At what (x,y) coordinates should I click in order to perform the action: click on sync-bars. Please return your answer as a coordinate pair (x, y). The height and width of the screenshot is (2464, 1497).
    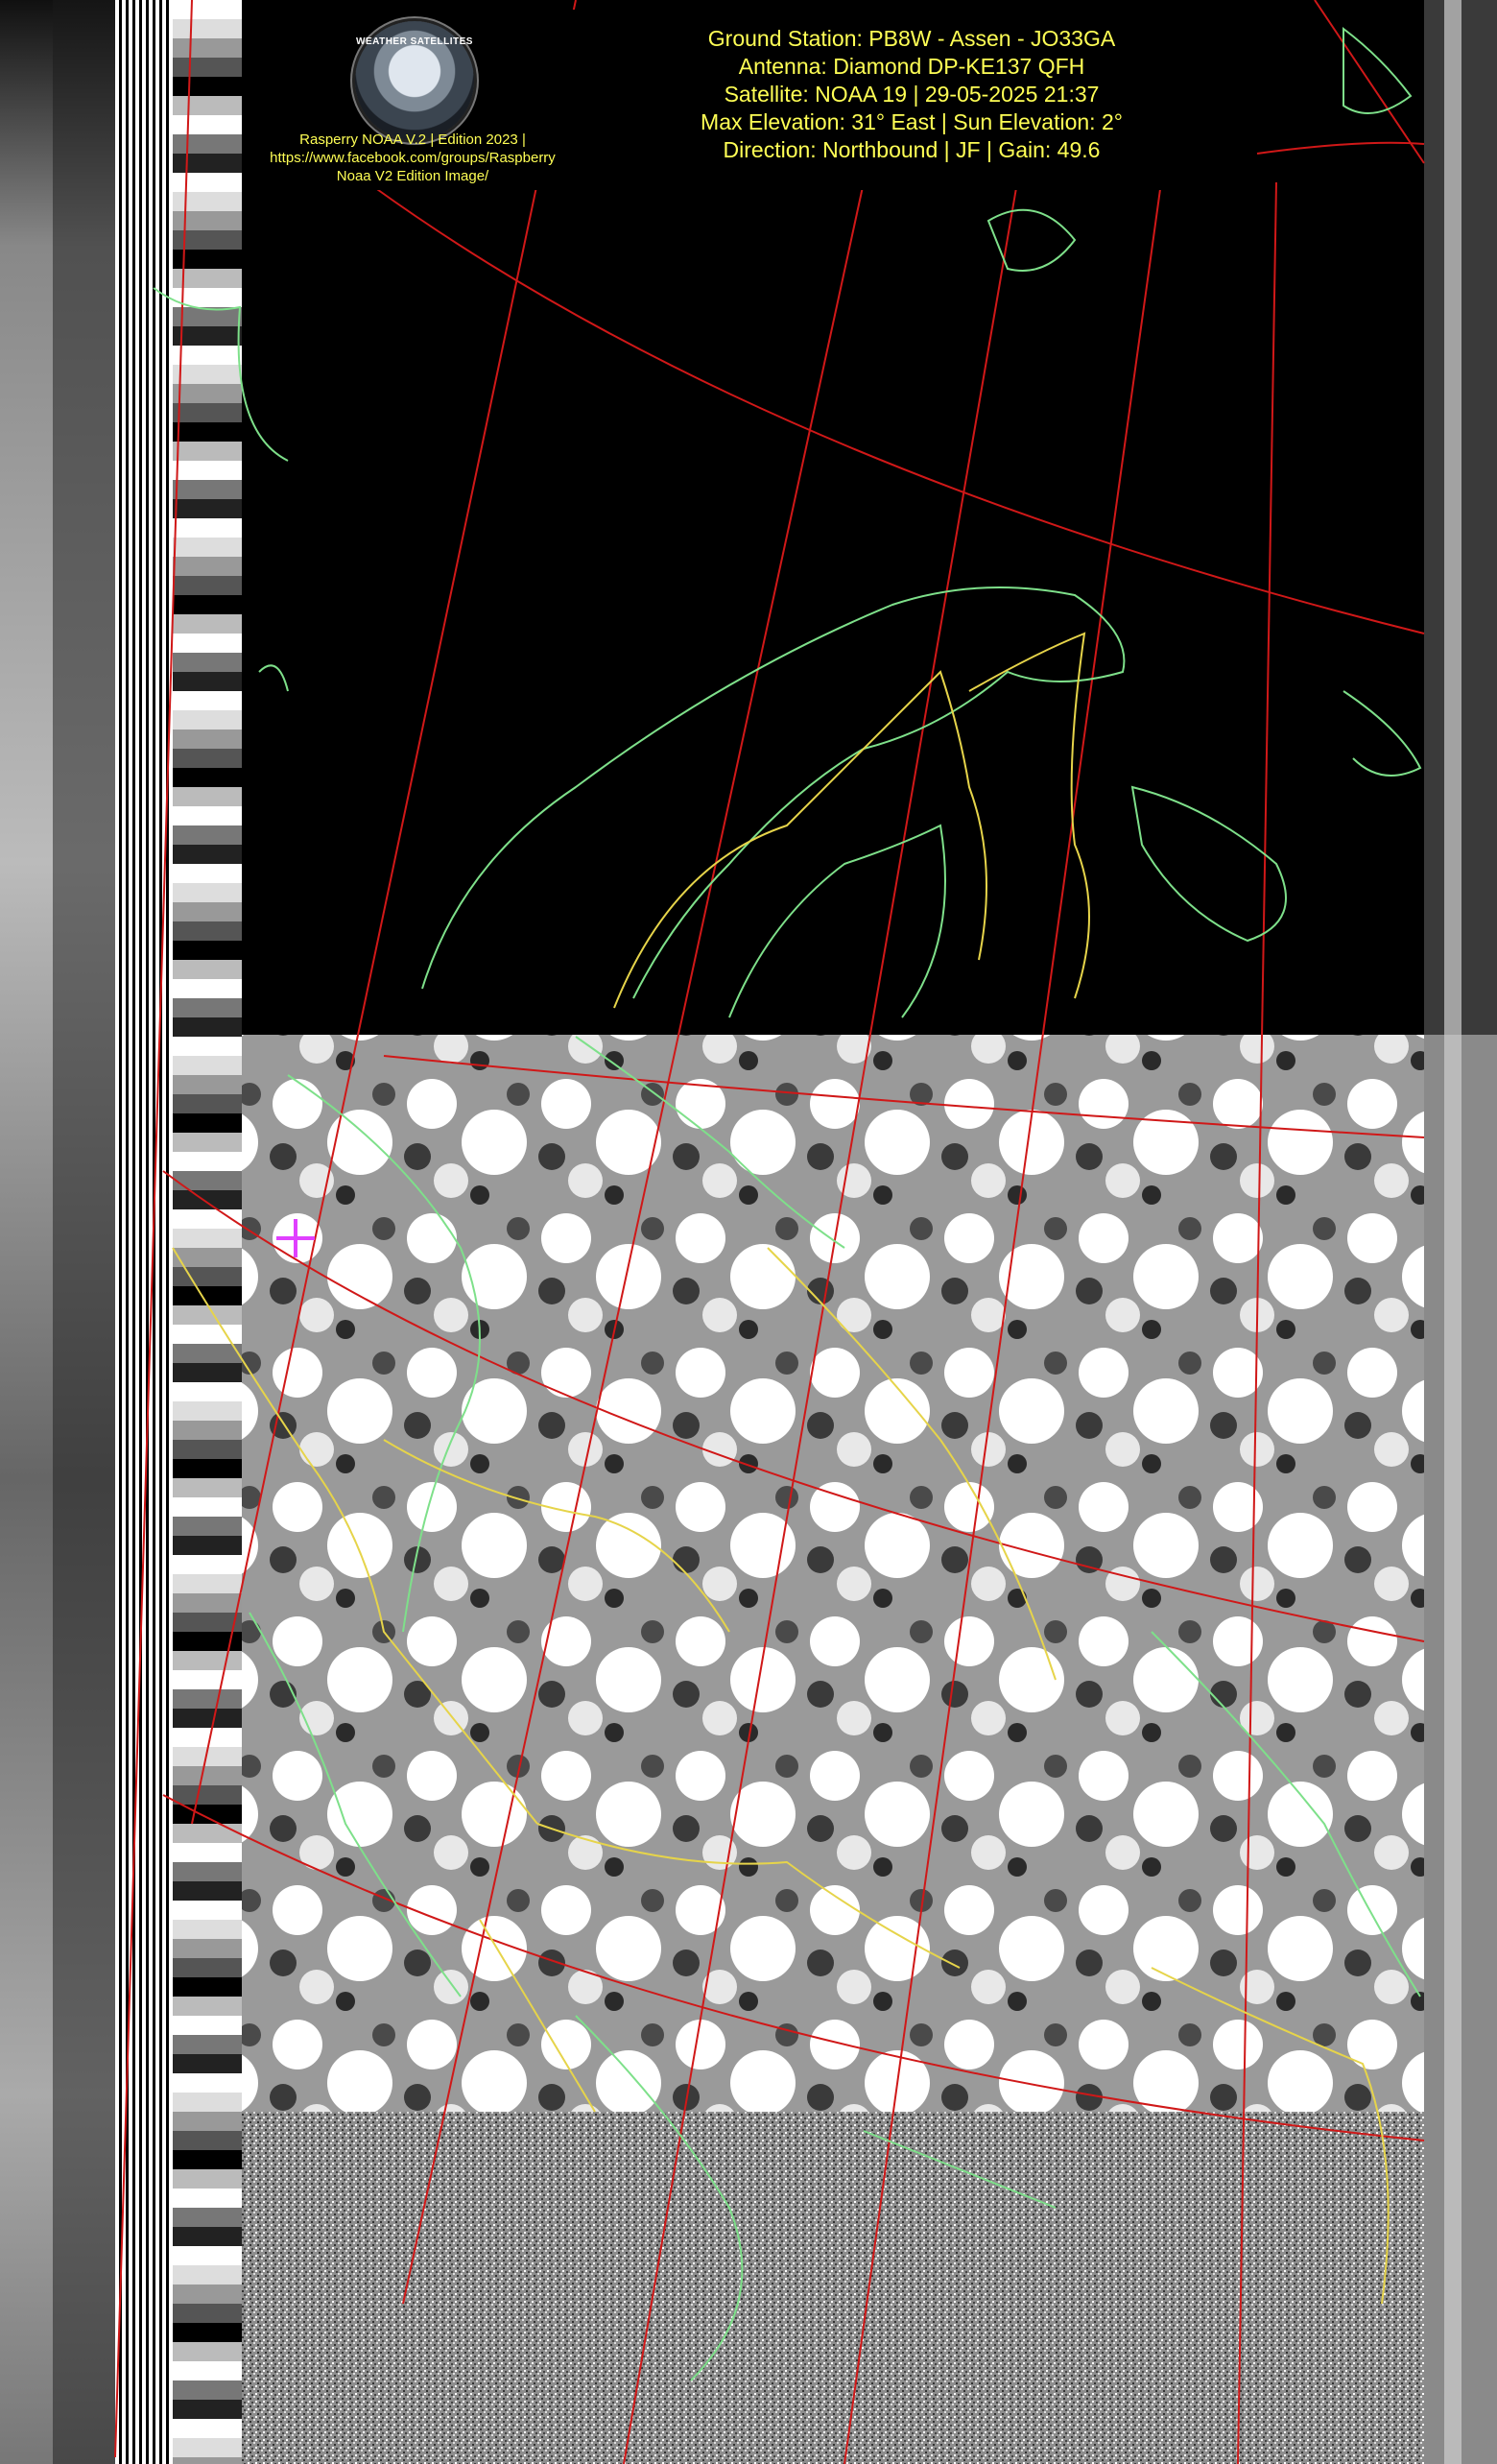
    Looking at the image, I should click on (144, 1232).